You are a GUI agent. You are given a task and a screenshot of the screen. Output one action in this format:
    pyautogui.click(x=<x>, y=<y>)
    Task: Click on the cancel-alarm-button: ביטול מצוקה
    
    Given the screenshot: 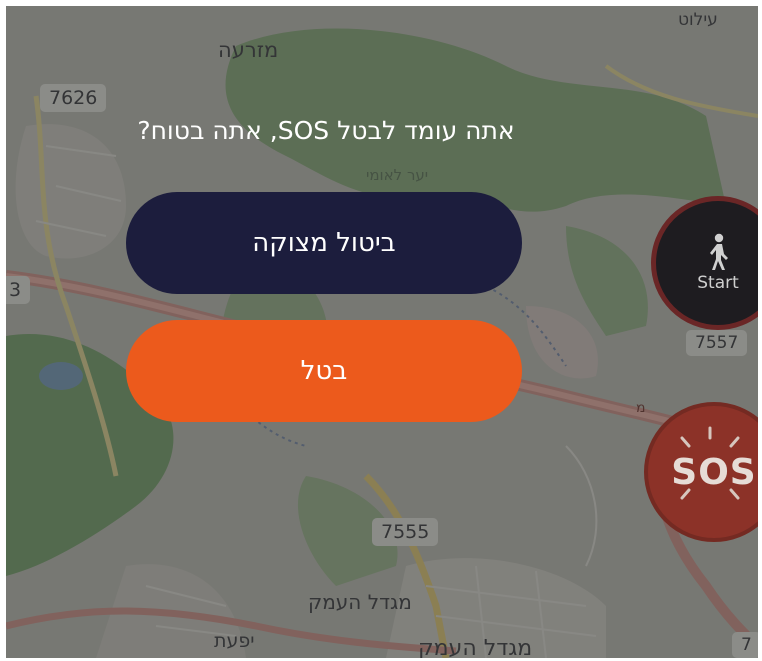 What is the action you would take?
    pyautogui.click(x=324, y=243)
    